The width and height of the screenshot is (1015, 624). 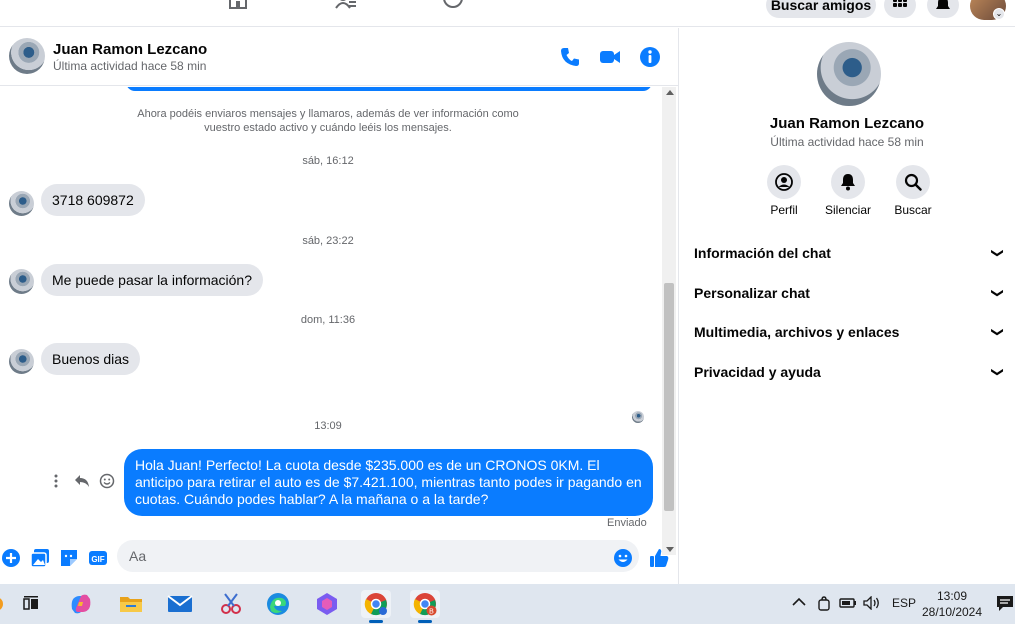 I want to click on section-privacy-help: Privacidad y ayuda ❯, so click(x=850, y=372).